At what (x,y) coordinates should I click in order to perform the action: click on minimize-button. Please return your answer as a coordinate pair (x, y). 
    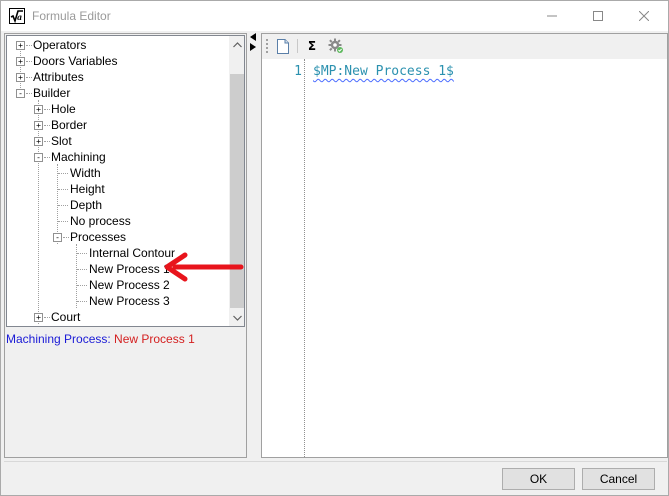
    Looking at the image, I should click on (552, 16).